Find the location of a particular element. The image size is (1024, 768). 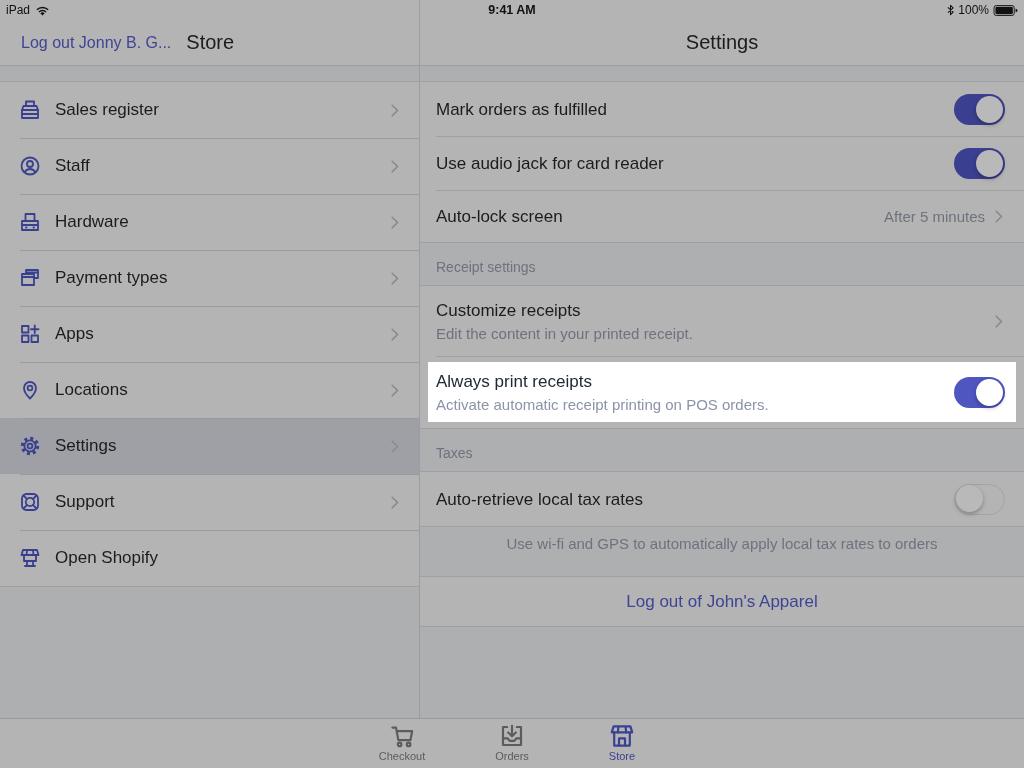

setting-label: Auto-retrieve local tax rates is located at coordinates (540, 499).